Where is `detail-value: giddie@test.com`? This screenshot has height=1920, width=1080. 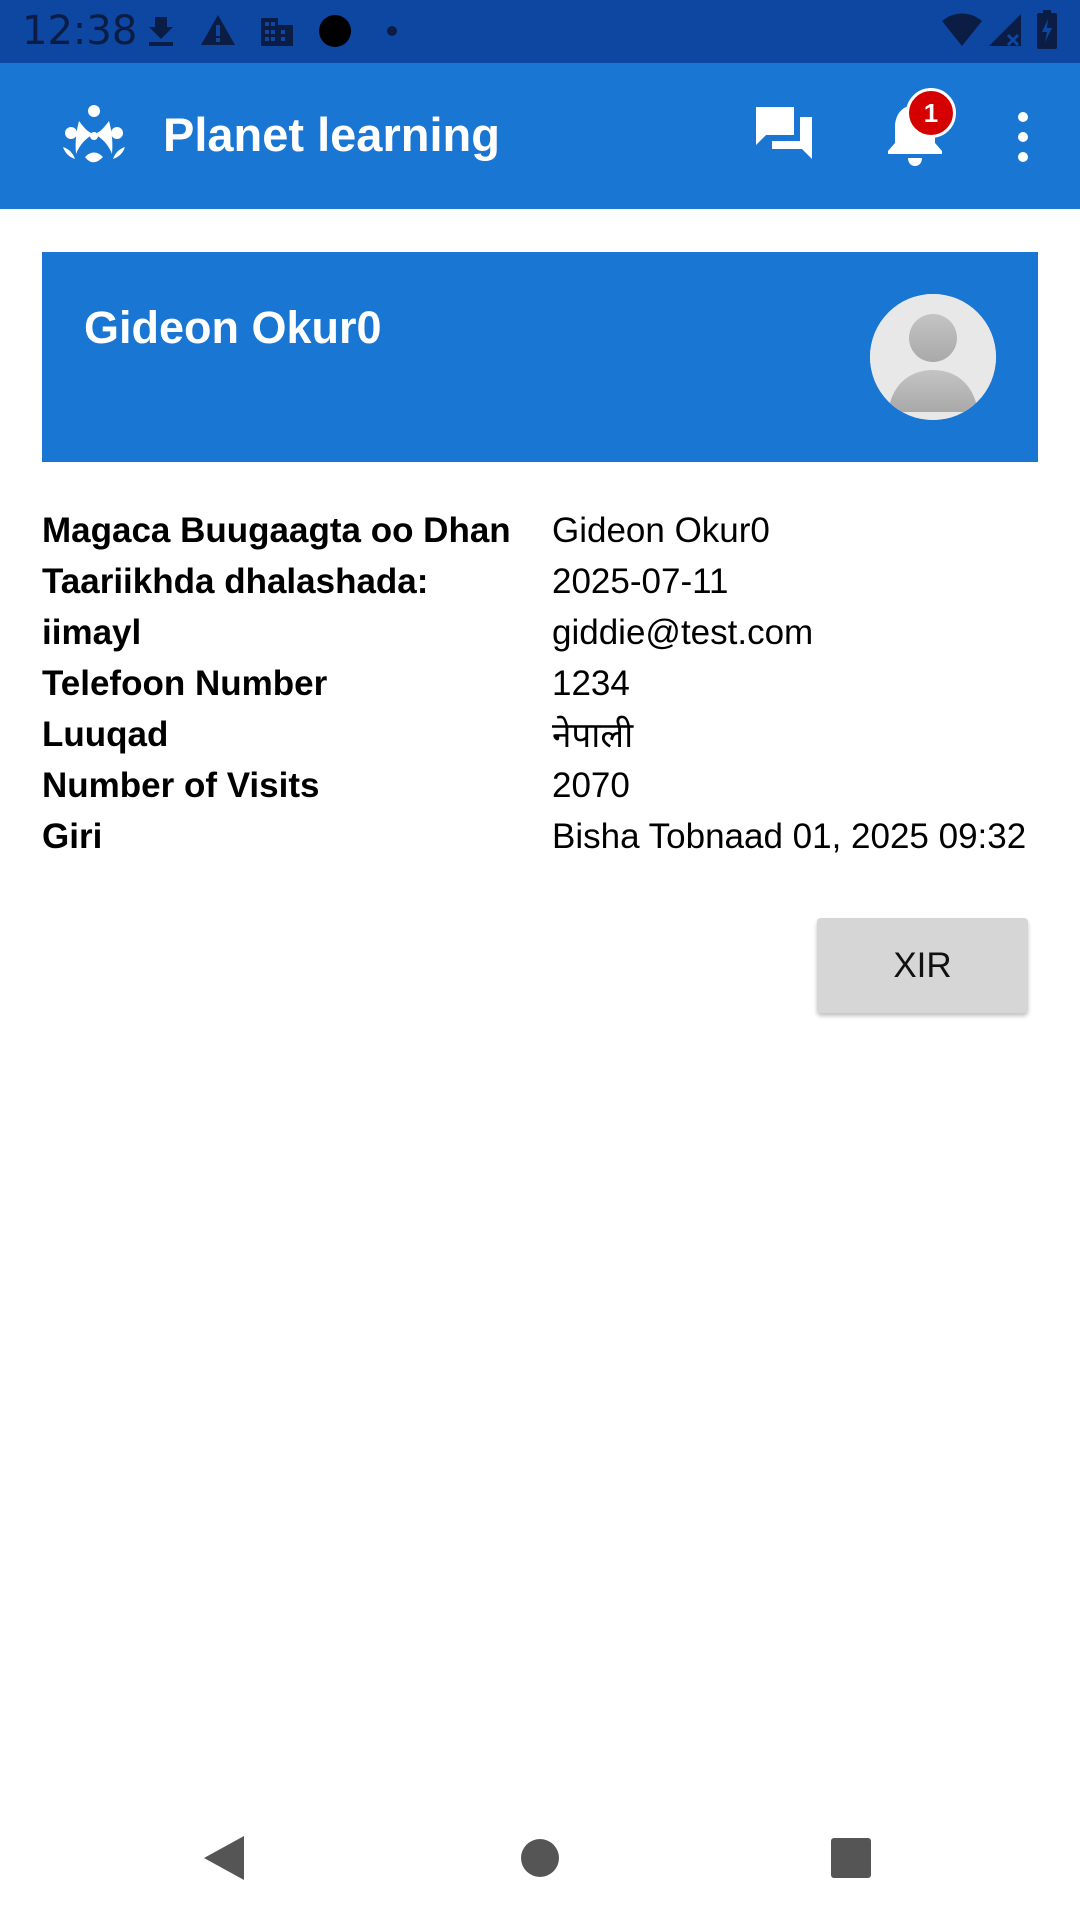
detail-value: giddie@test.com is located at coordinates (683, 632).